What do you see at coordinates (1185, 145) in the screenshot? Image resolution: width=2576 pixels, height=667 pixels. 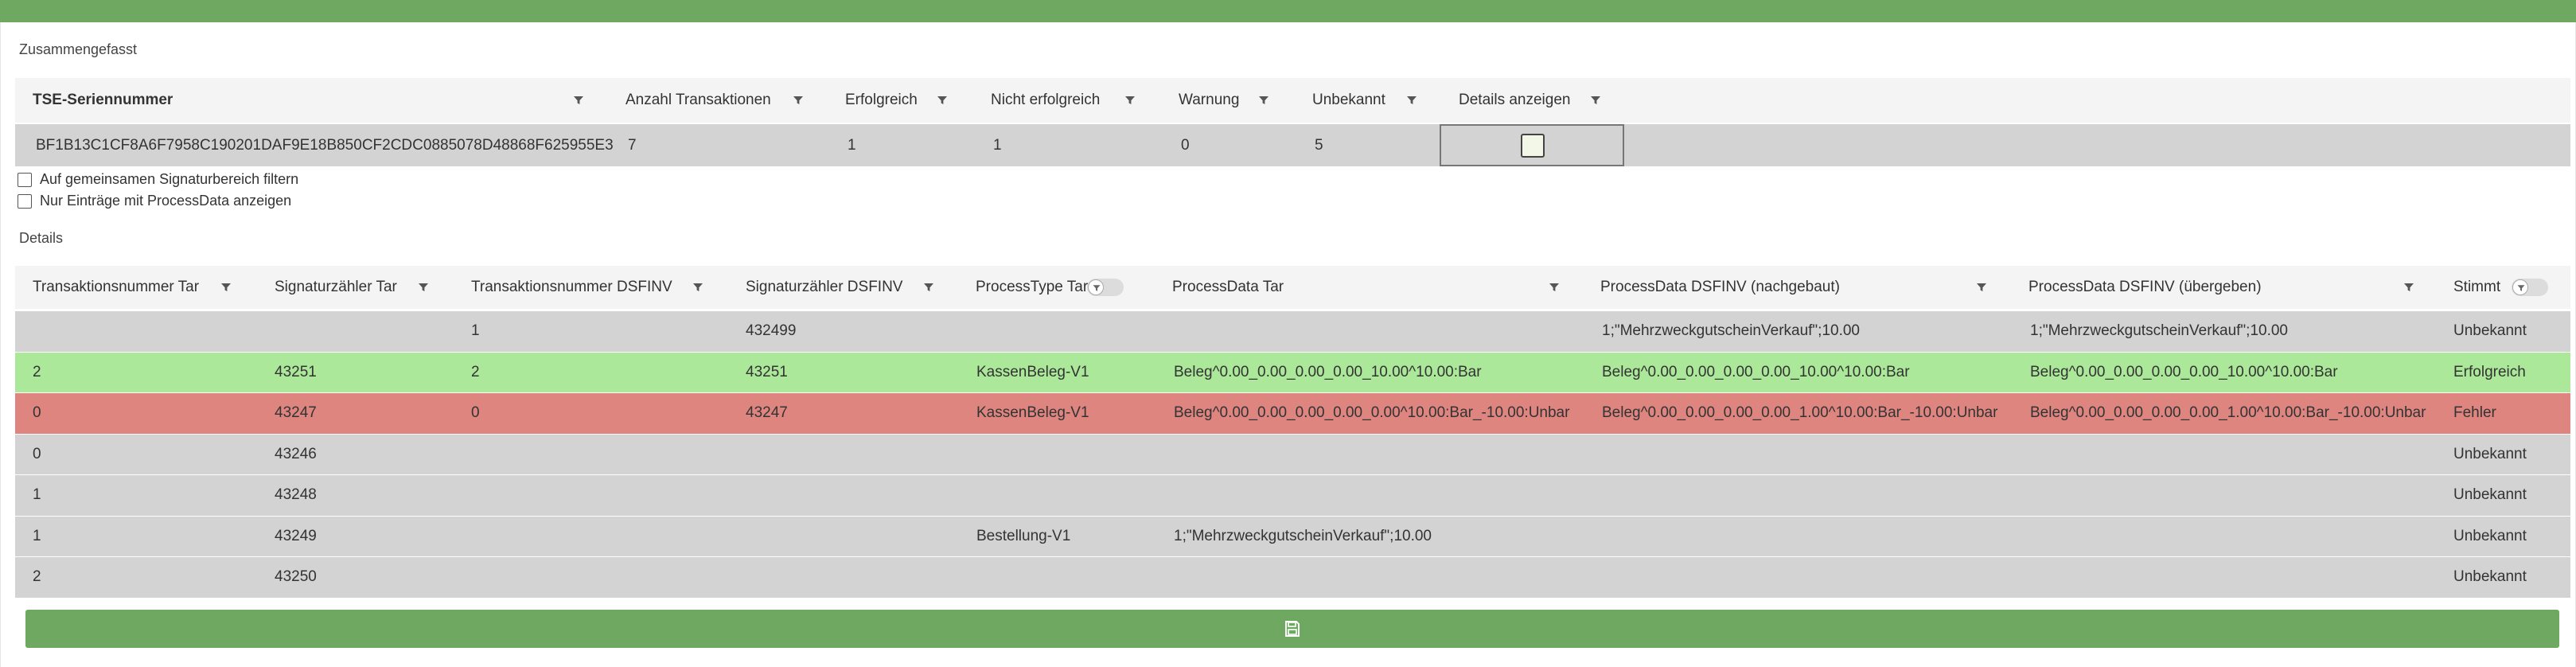 I see `warning-value: 0` at bounding box center [1185, 145].